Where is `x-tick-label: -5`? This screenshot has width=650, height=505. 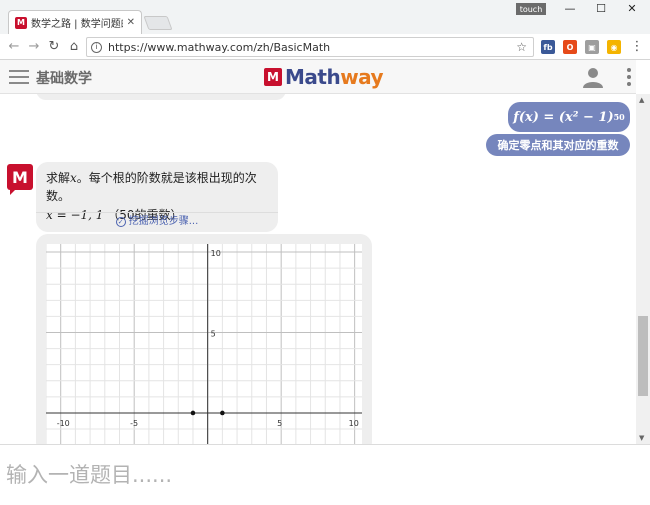 x-tick-label: -5 is located at coordinates (134, 423).